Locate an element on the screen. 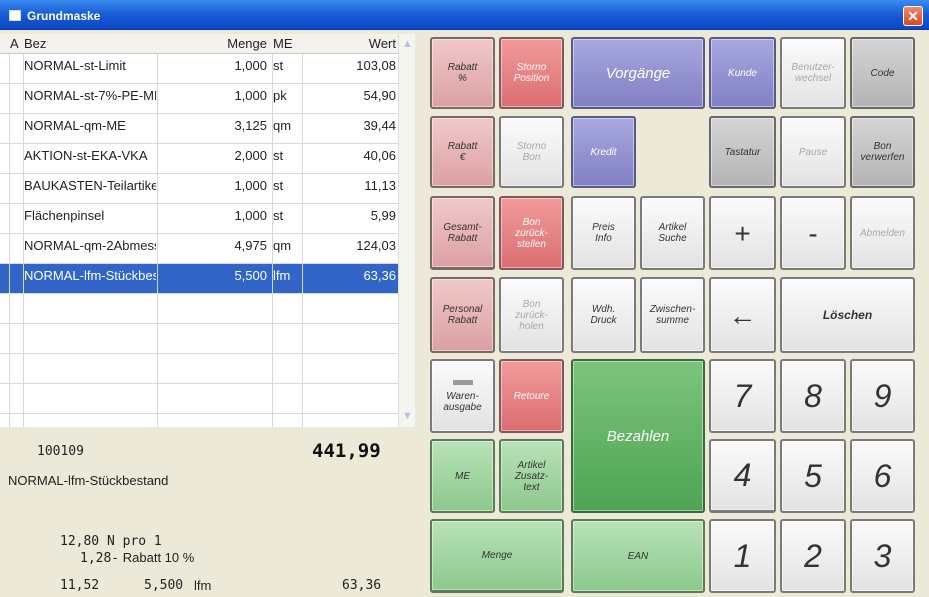 The width and height of the screenshot is (929, 597). table-row: NORMAL-qm-2Abmessu 4,975 qm 124,03 is located at coordinates (199, 249).